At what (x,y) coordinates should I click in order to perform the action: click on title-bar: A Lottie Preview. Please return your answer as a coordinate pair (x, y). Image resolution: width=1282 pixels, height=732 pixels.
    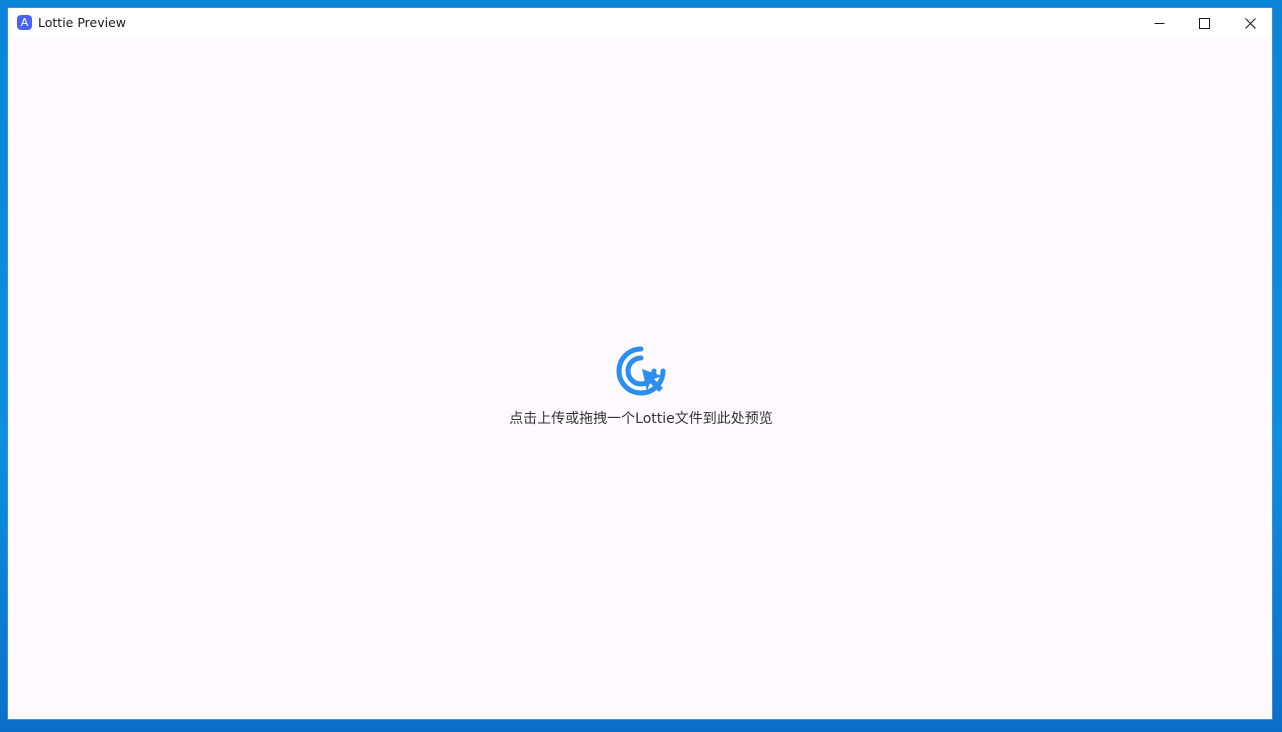
    Looking at the image, I should click on (640, 23).